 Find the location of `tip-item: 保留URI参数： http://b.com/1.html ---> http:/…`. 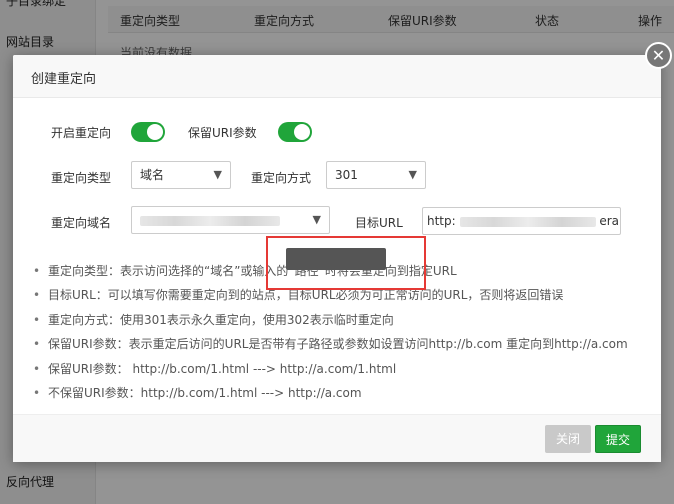

tip-item: 保留URI参数： http://b.com/1.html ---> http:/… is located at coordinates (329, 372).